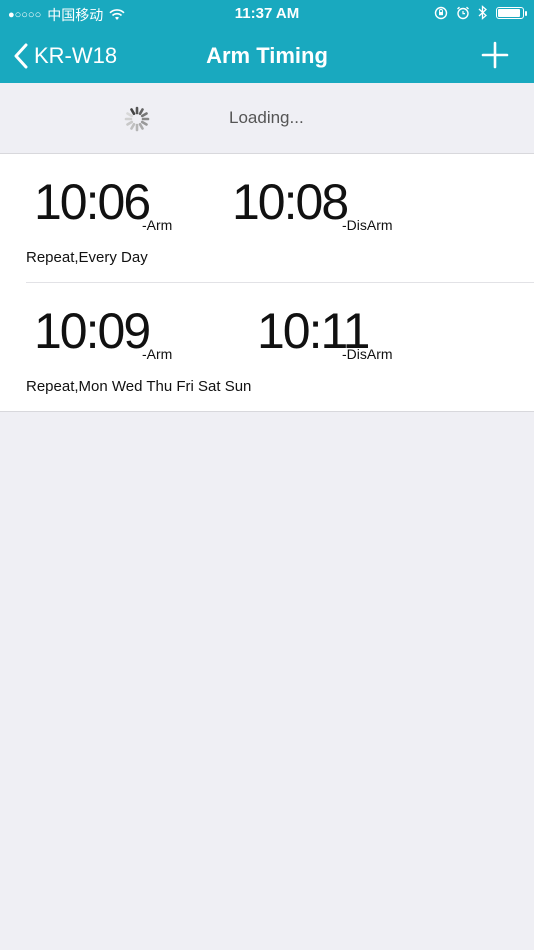 Image resolution: width=534 pixels, height=950 pixels. I want to click on status-bar: ●○○○○ 中国移动 11:37 AM, so click(267, 14).